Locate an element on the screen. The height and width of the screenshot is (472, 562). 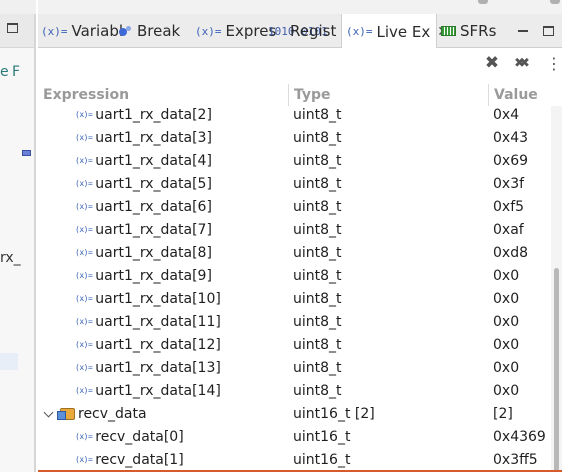
expression-text: uart1_rx_data[2] is located at coordinates (153, 114).